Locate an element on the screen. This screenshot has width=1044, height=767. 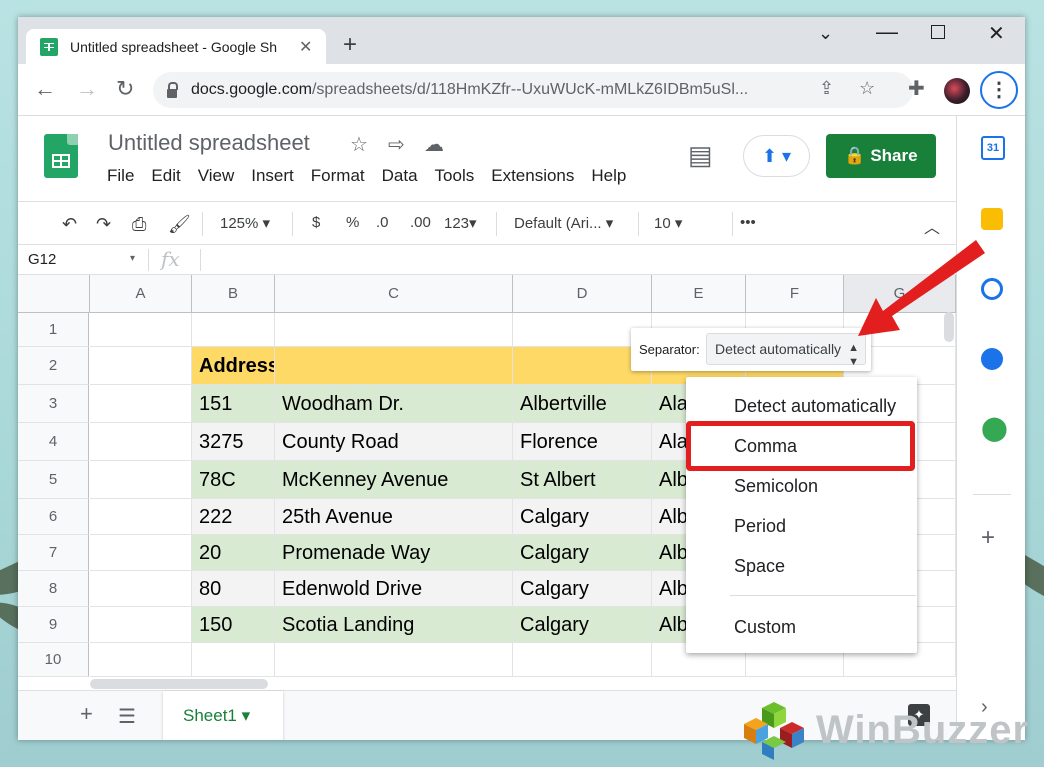
new-tab-icon: + is located at coordinates (350, 45).